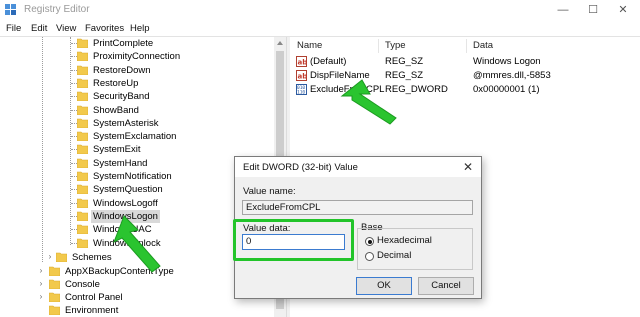 The height and width of the screenshot is (317, 640). Describe the element at coordinates (10, 9) in the screenshot. I see `registry-editor-icon` at that location.